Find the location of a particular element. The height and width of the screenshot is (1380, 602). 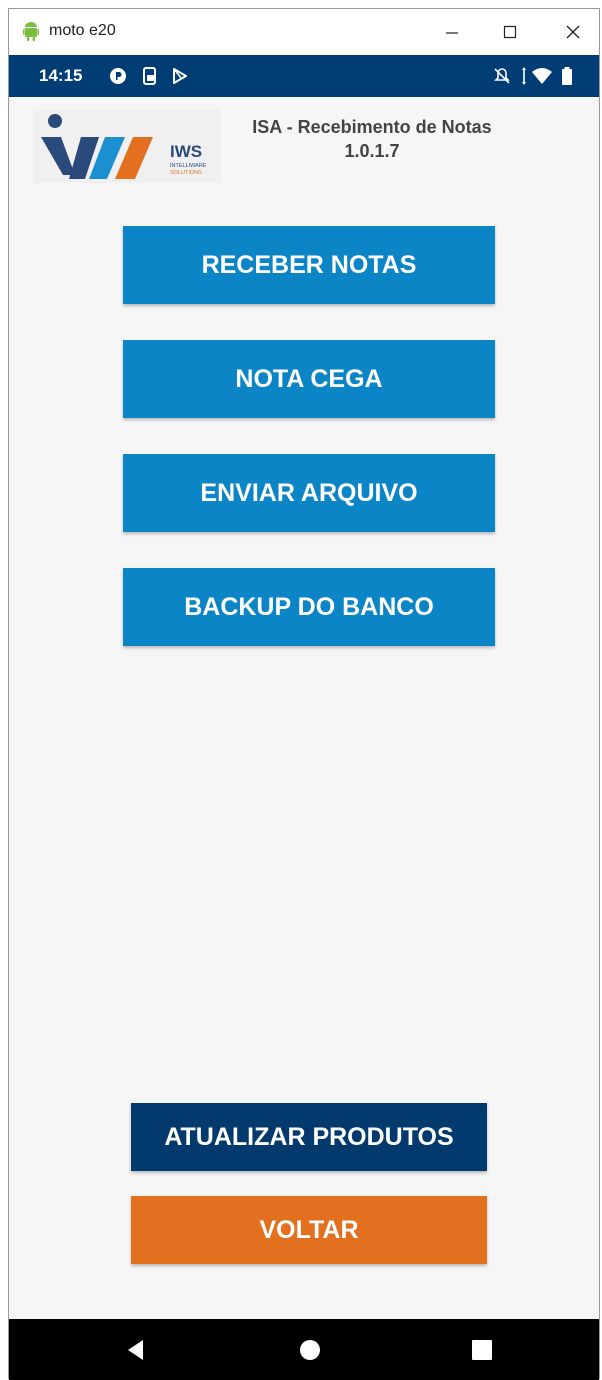

status-time: 14:15 is located at coordinates (61, 75).